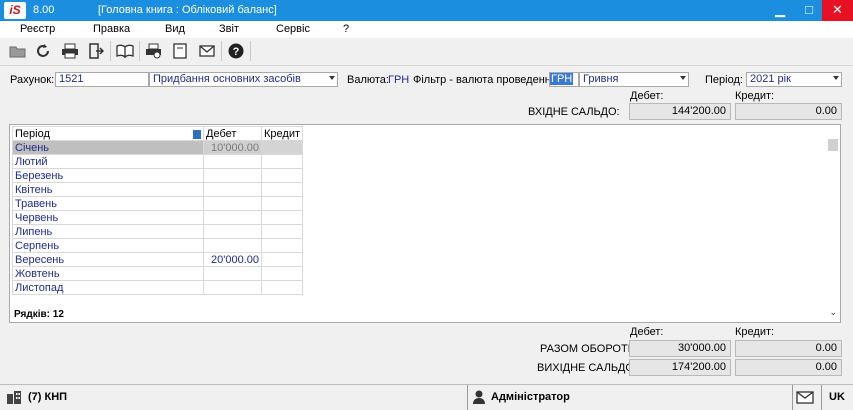  Describe the element at coordinates (125, 51) in the screenshot. I see `book-icon` at that location.